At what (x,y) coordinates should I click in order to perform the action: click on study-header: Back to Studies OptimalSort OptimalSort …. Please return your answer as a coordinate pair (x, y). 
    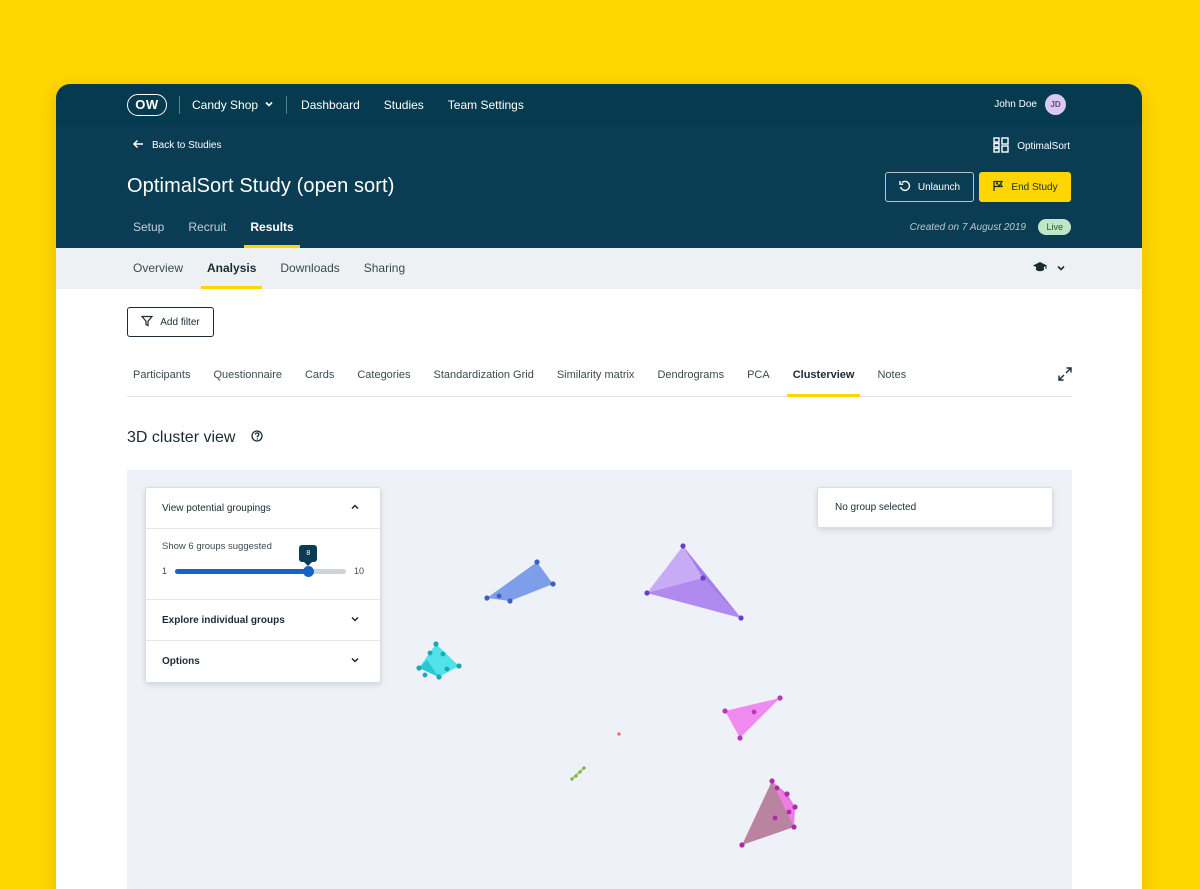
    Looking at the image, I should click on (599, 186).